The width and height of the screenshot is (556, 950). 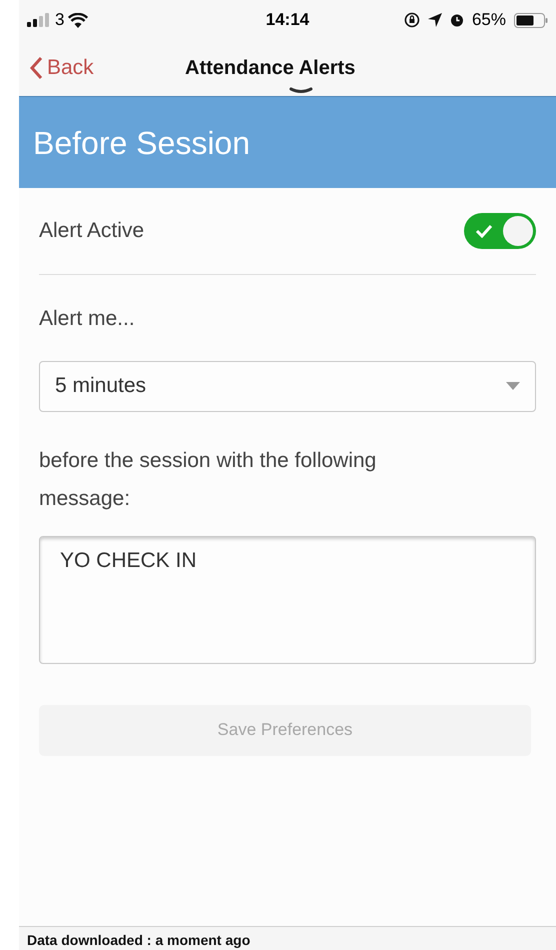 I want to click on back-button: Back, so click(x=56, y=68).